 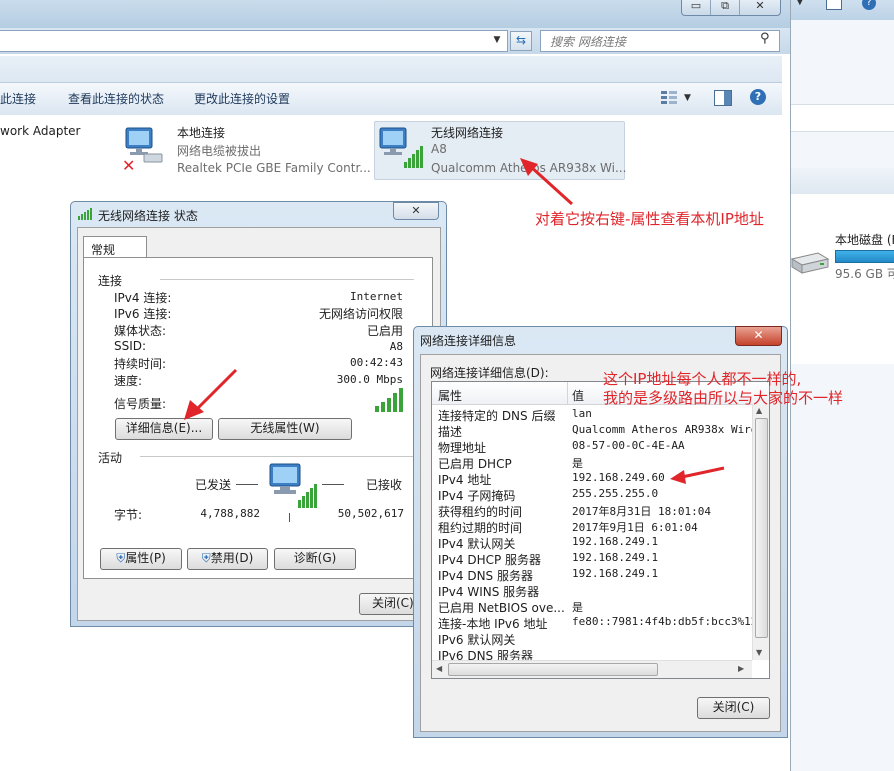 What do you see at coordinates (761, 528) in the screenshot?
I see `vertical-scroll-thumb` at bounding box center [761, 528].